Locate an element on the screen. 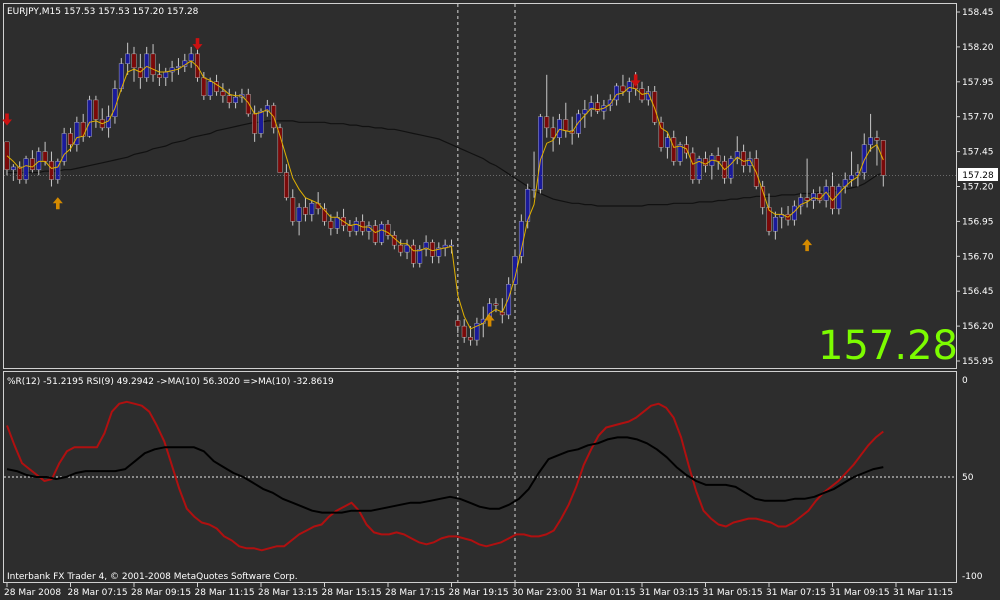 This screenshot has width=1000, height=600. time-tick-label: 31 Mar 01:15 is located at coordinates (606, 593).